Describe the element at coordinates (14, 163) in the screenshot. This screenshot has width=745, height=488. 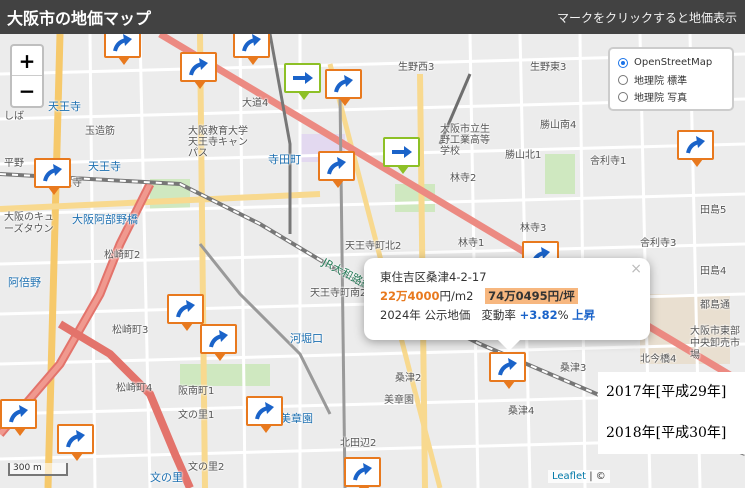
I see `map-label: 平野` at that location.